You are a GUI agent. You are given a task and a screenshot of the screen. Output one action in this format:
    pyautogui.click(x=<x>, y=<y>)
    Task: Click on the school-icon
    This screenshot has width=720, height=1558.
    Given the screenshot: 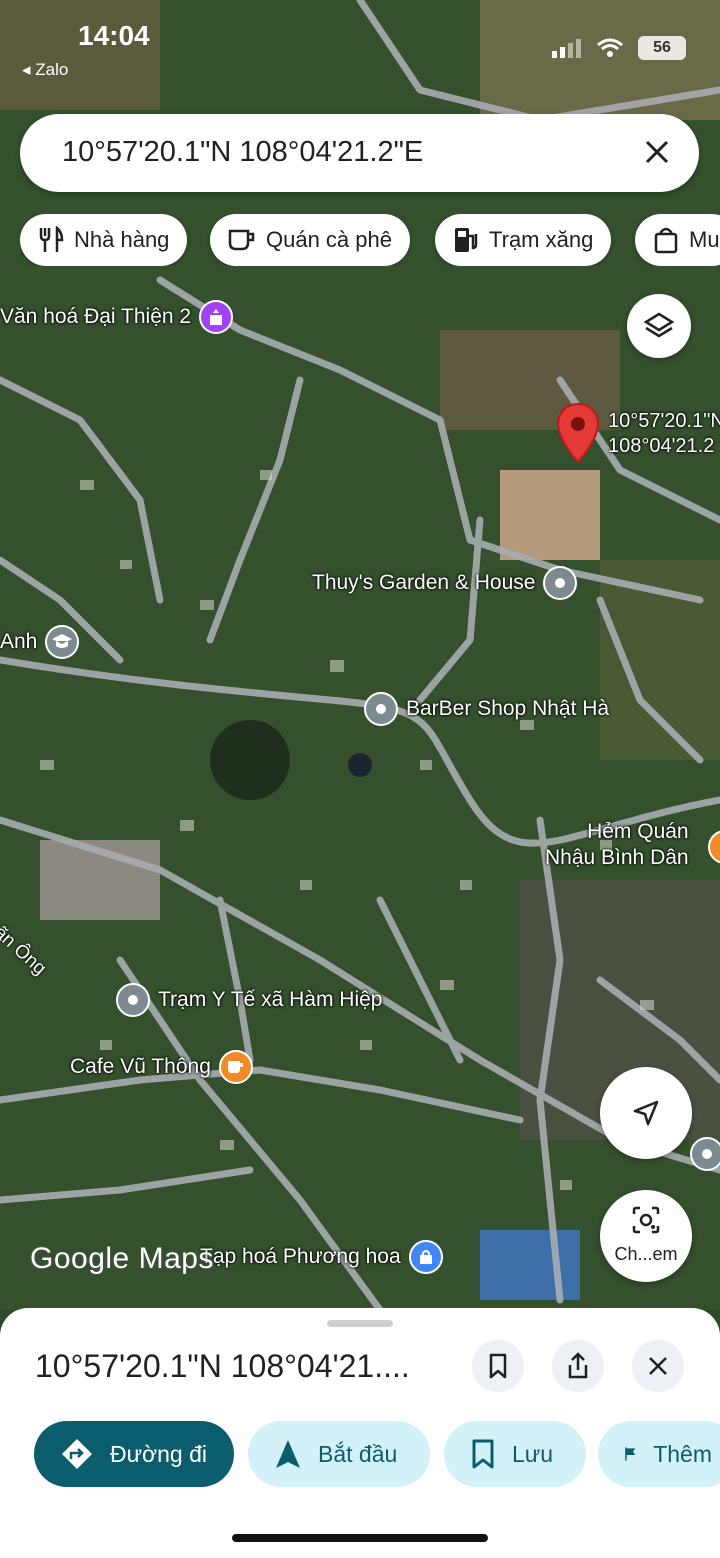 What is the action you would take?
    pyautogui.click(x=62, y=642)
    